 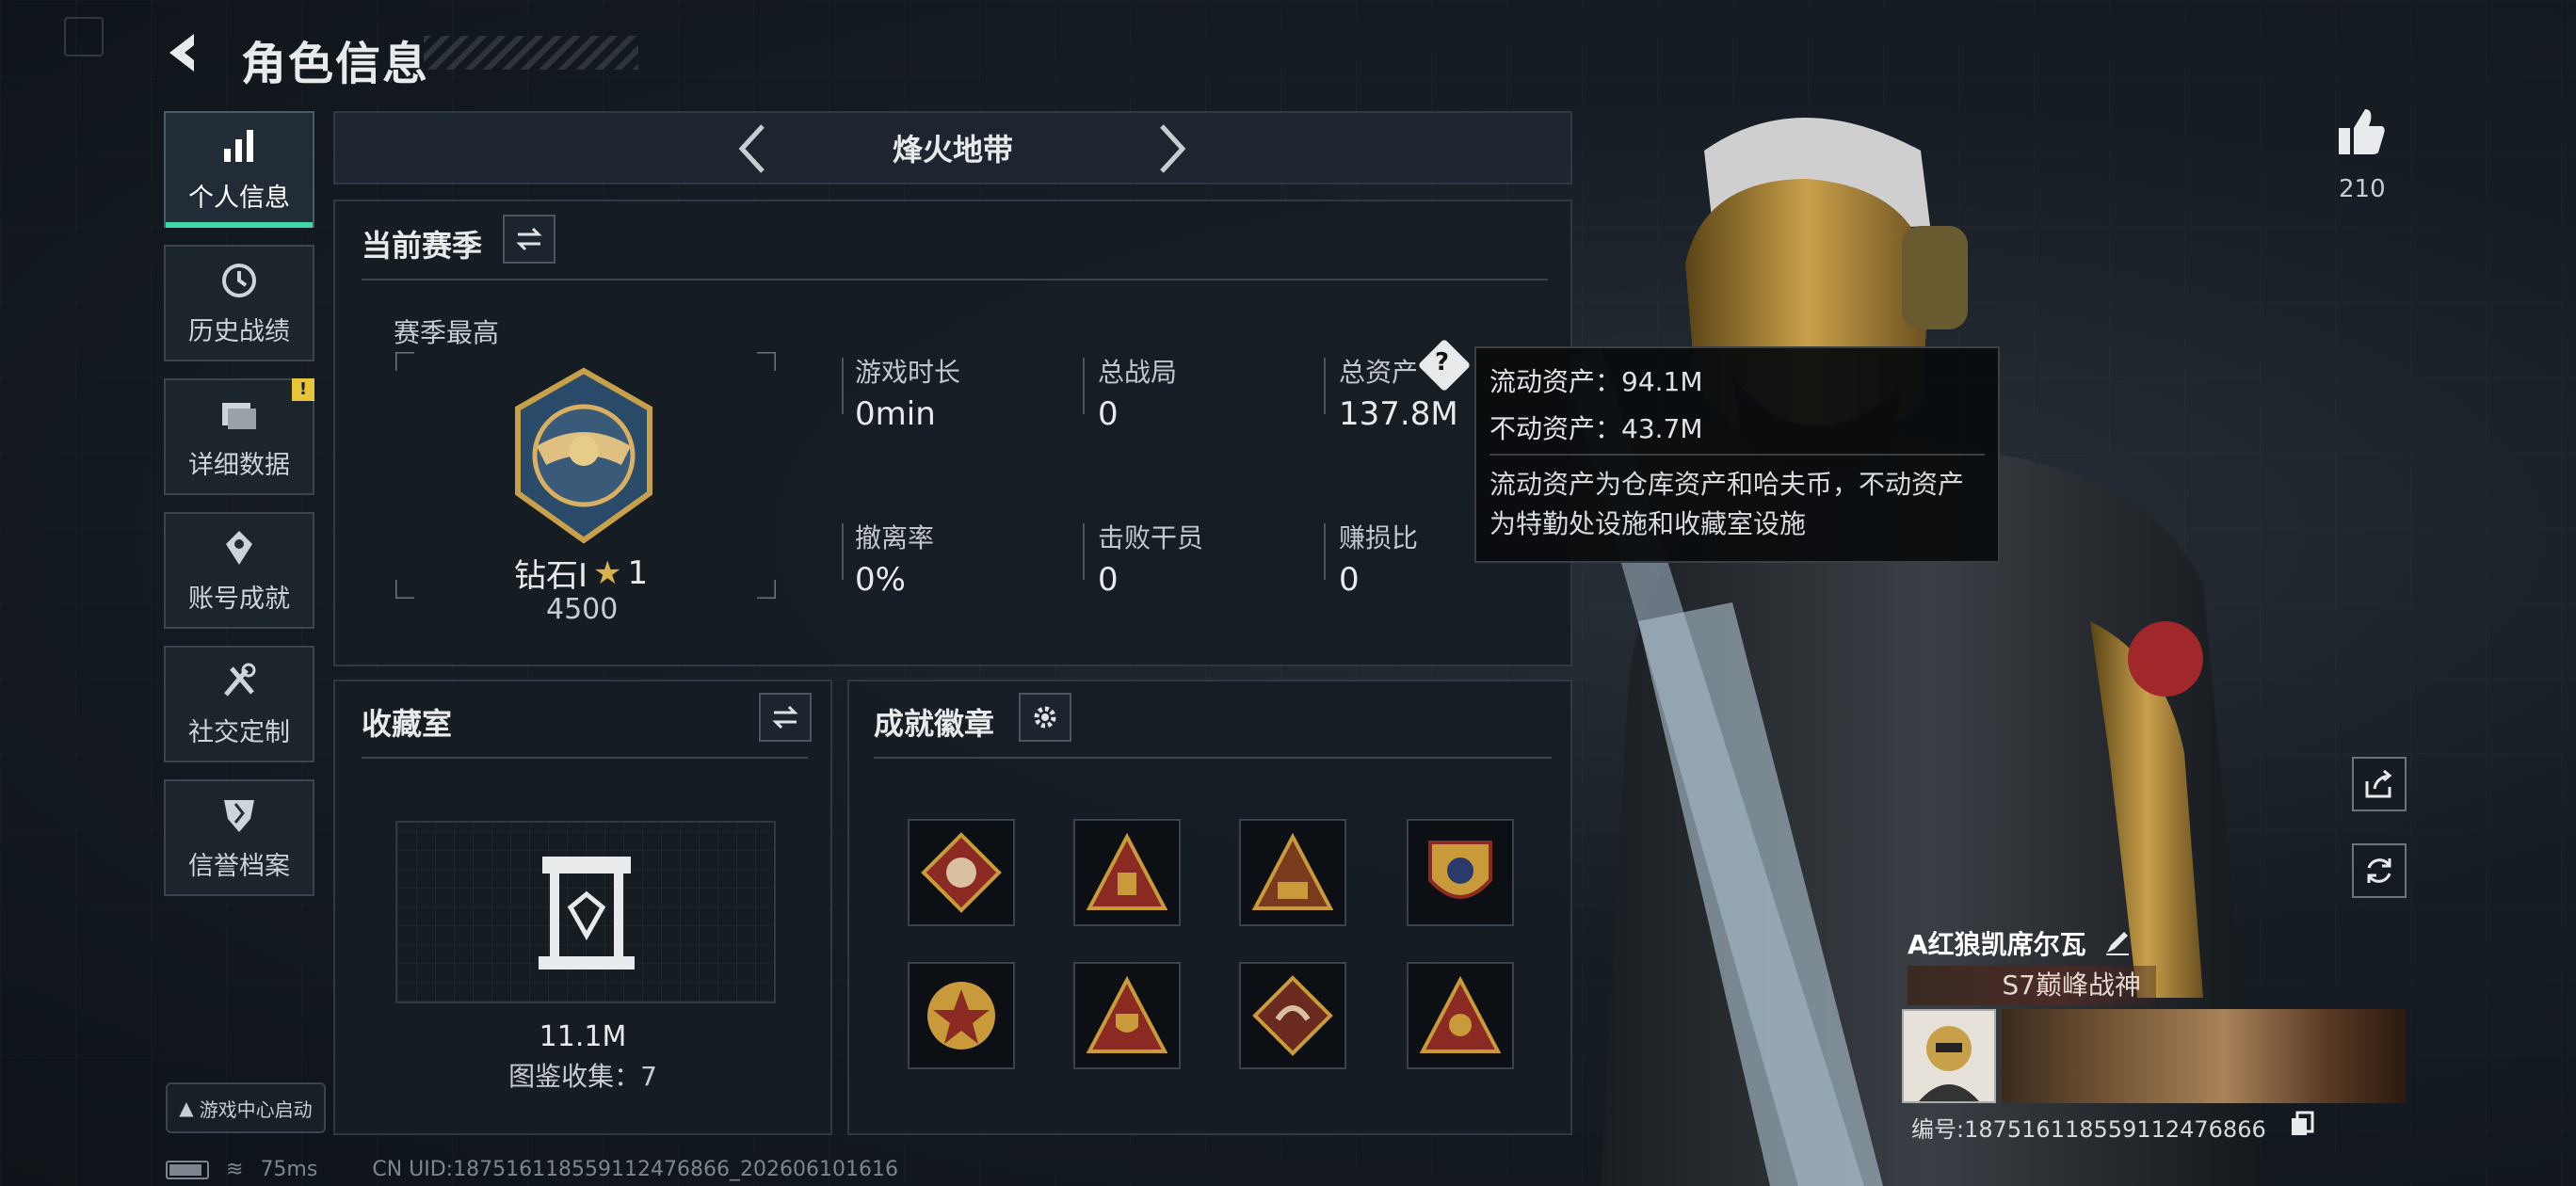 What do you see at coordinates (2362, 189) in the screenshot?
I see `likes-count: 210` at bounding box center [2362, 189].